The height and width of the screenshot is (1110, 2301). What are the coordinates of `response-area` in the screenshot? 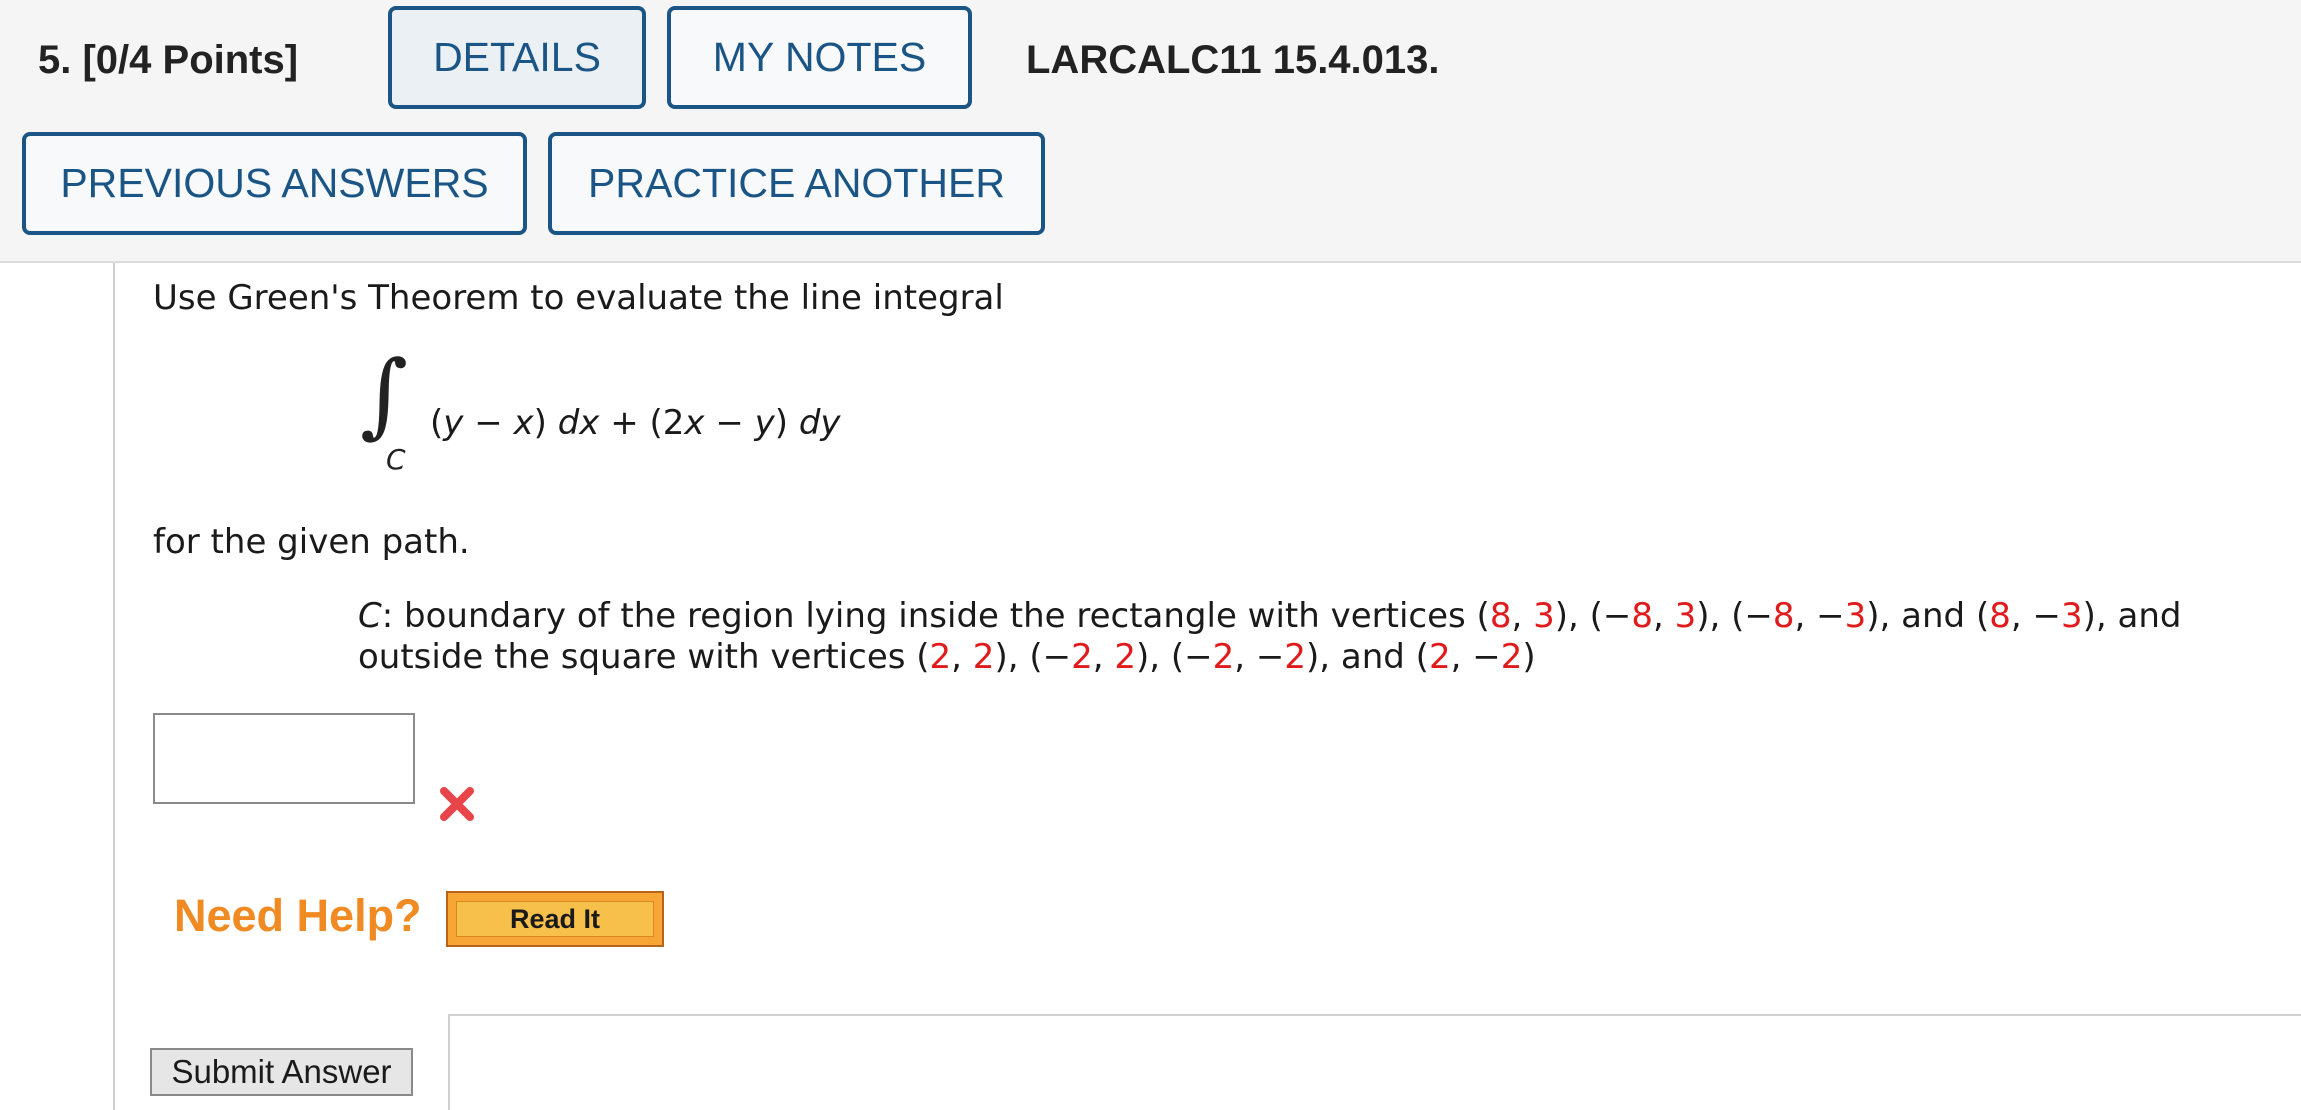 It's located at (1374, 1062).